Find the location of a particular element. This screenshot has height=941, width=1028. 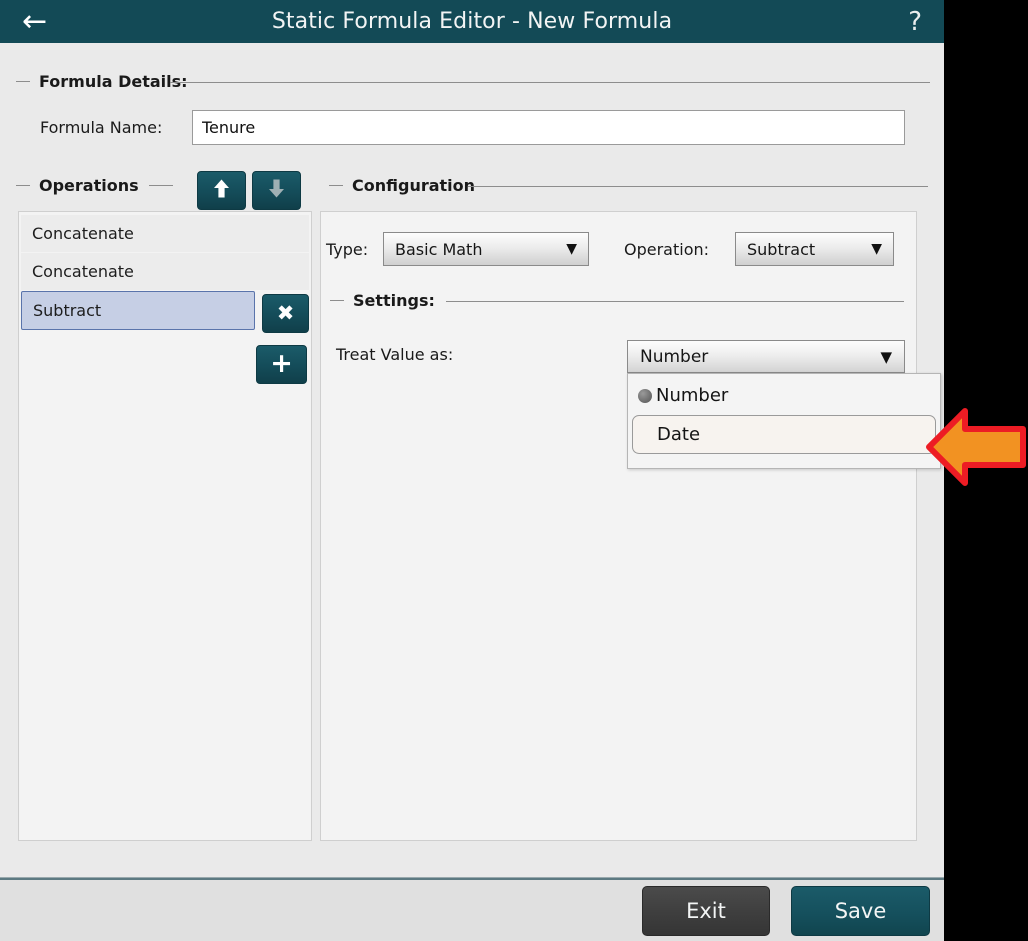

treat-value-as-select: Number ▼ is located at coordinates (766, 356).